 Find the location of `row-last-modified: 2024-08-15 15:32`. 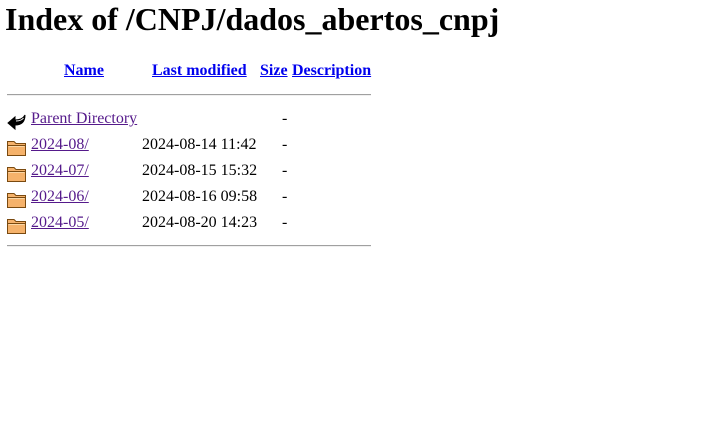

row-last-modified: 2024-08-15 15:32 is located at coordinates (200, 170).